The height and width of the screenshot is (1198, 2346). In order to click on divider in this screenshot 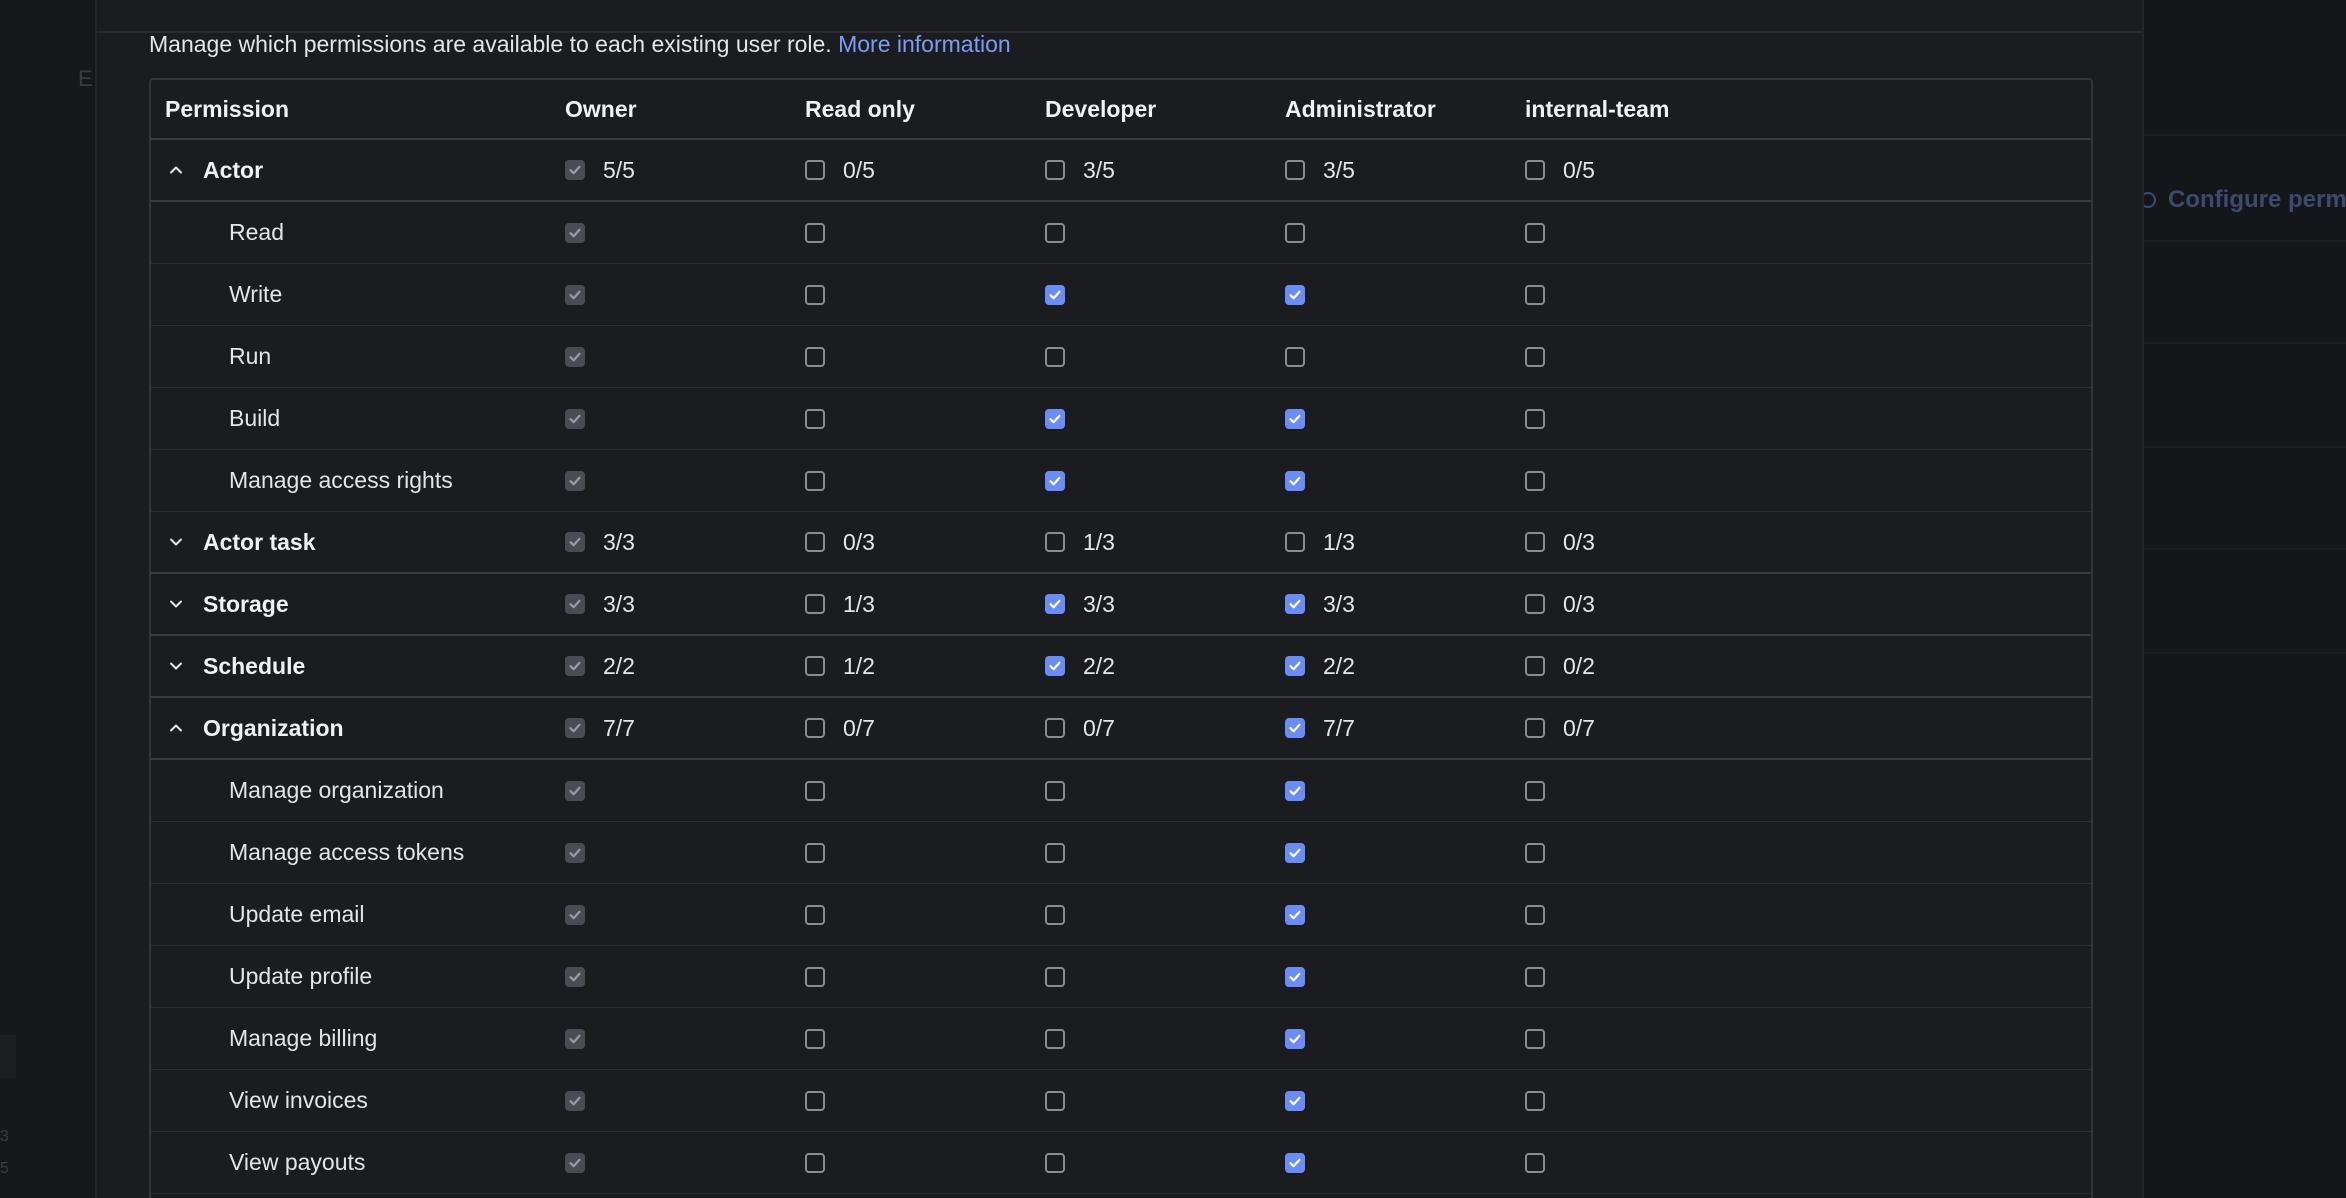, I will do `click(2245, 653)`.